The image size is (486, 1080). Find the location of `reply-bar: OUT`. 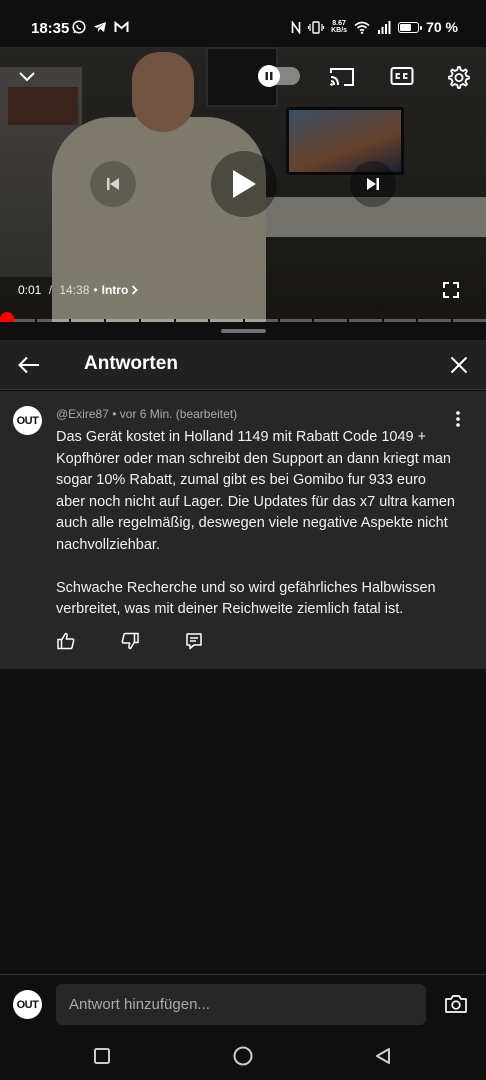

reply-bar: OUT is located at coordinates (243, 1003).